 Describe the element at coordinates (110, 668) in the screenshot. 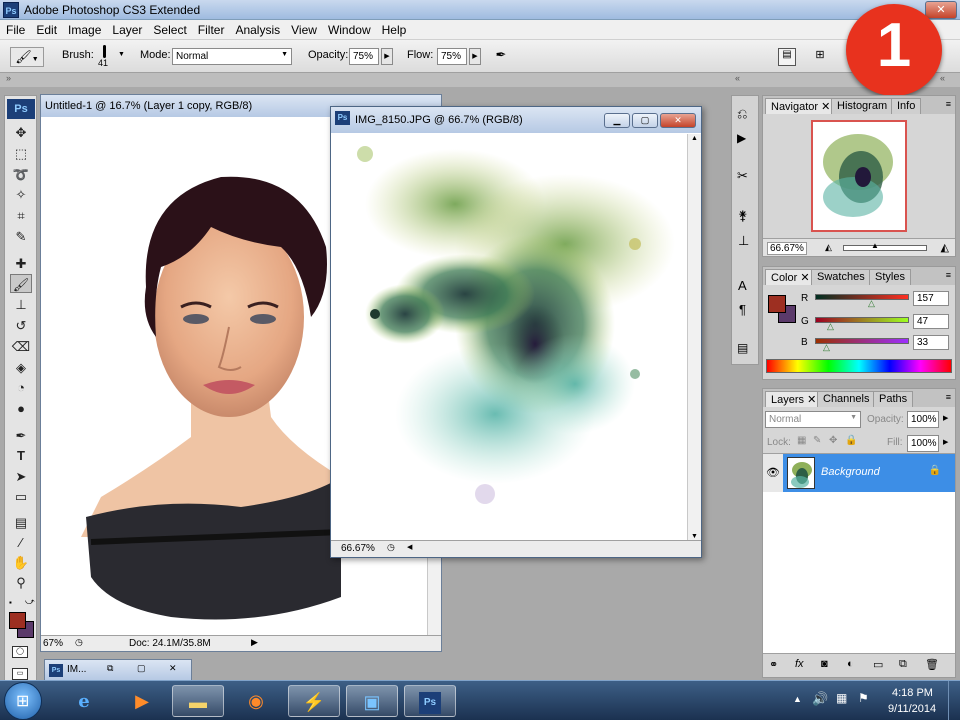

I see `restore-icon: ⧉` at that location.